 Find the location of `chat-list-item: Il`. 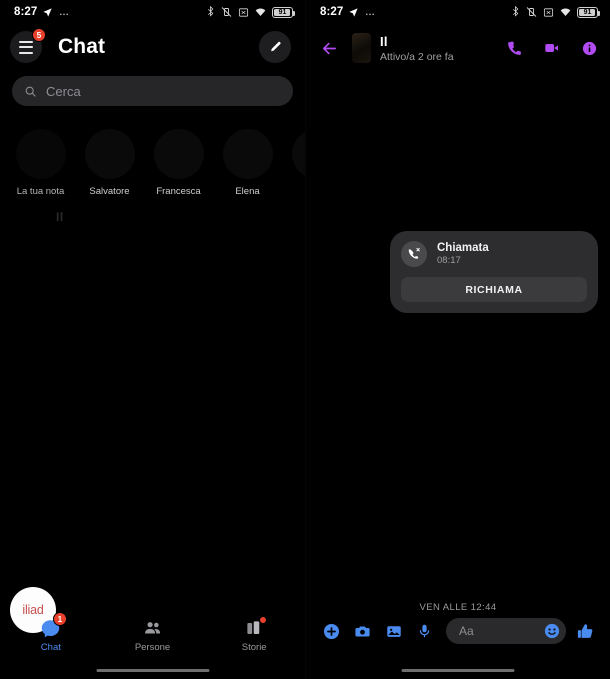

chat-list-item: Il is located at coordinates (60, 217).